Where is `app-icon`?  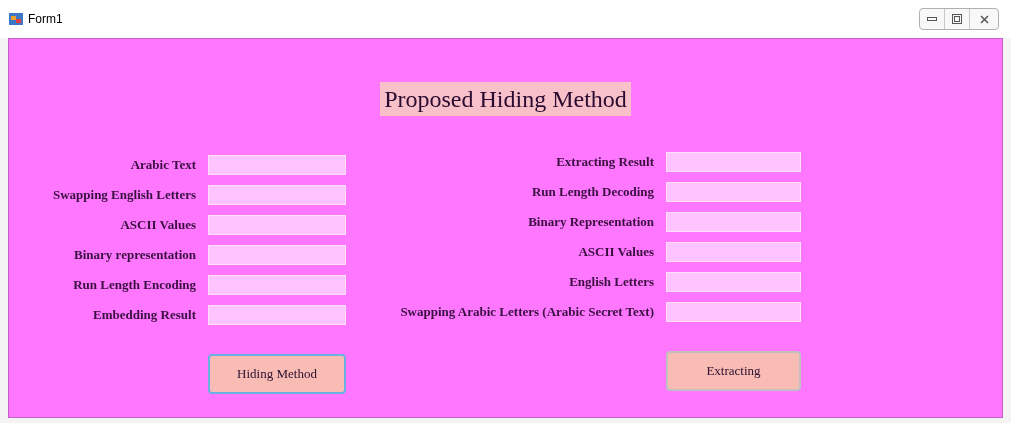
app-icon is located at coordinates (16, 19).